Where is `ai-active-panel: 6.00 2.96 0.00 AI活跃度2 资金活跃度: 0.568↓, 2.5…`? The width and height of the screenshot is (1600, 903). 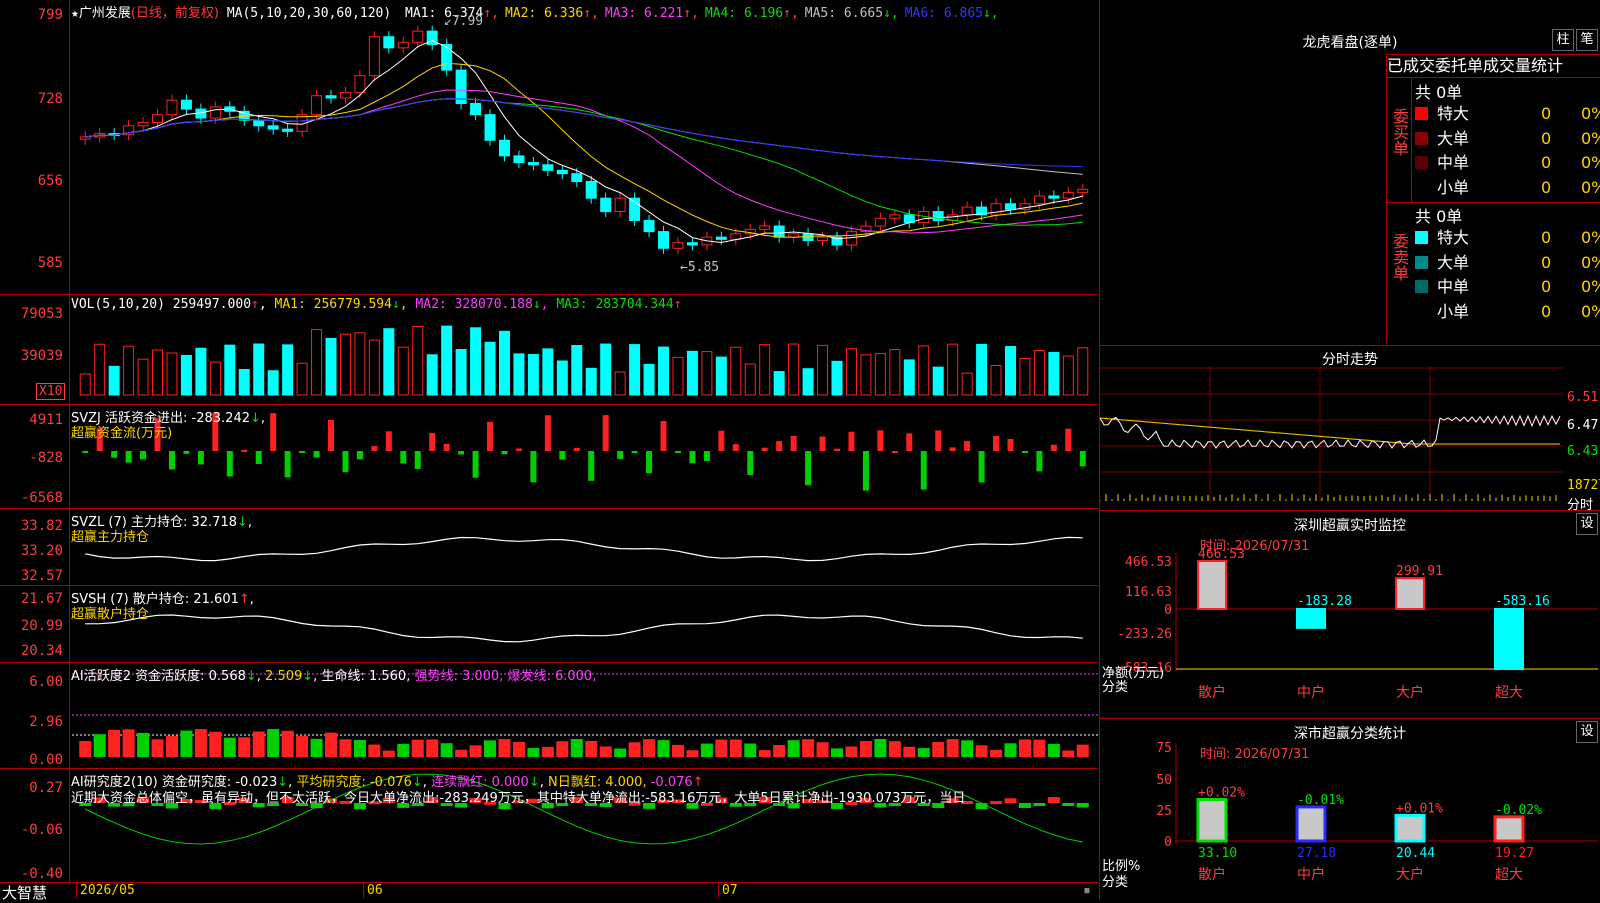 ai-active-panel: 6.00 2.96 0.00 AI活跃度2 资金活跃度: 0.568↓, 2.5… is located at coordinates (549, 716).